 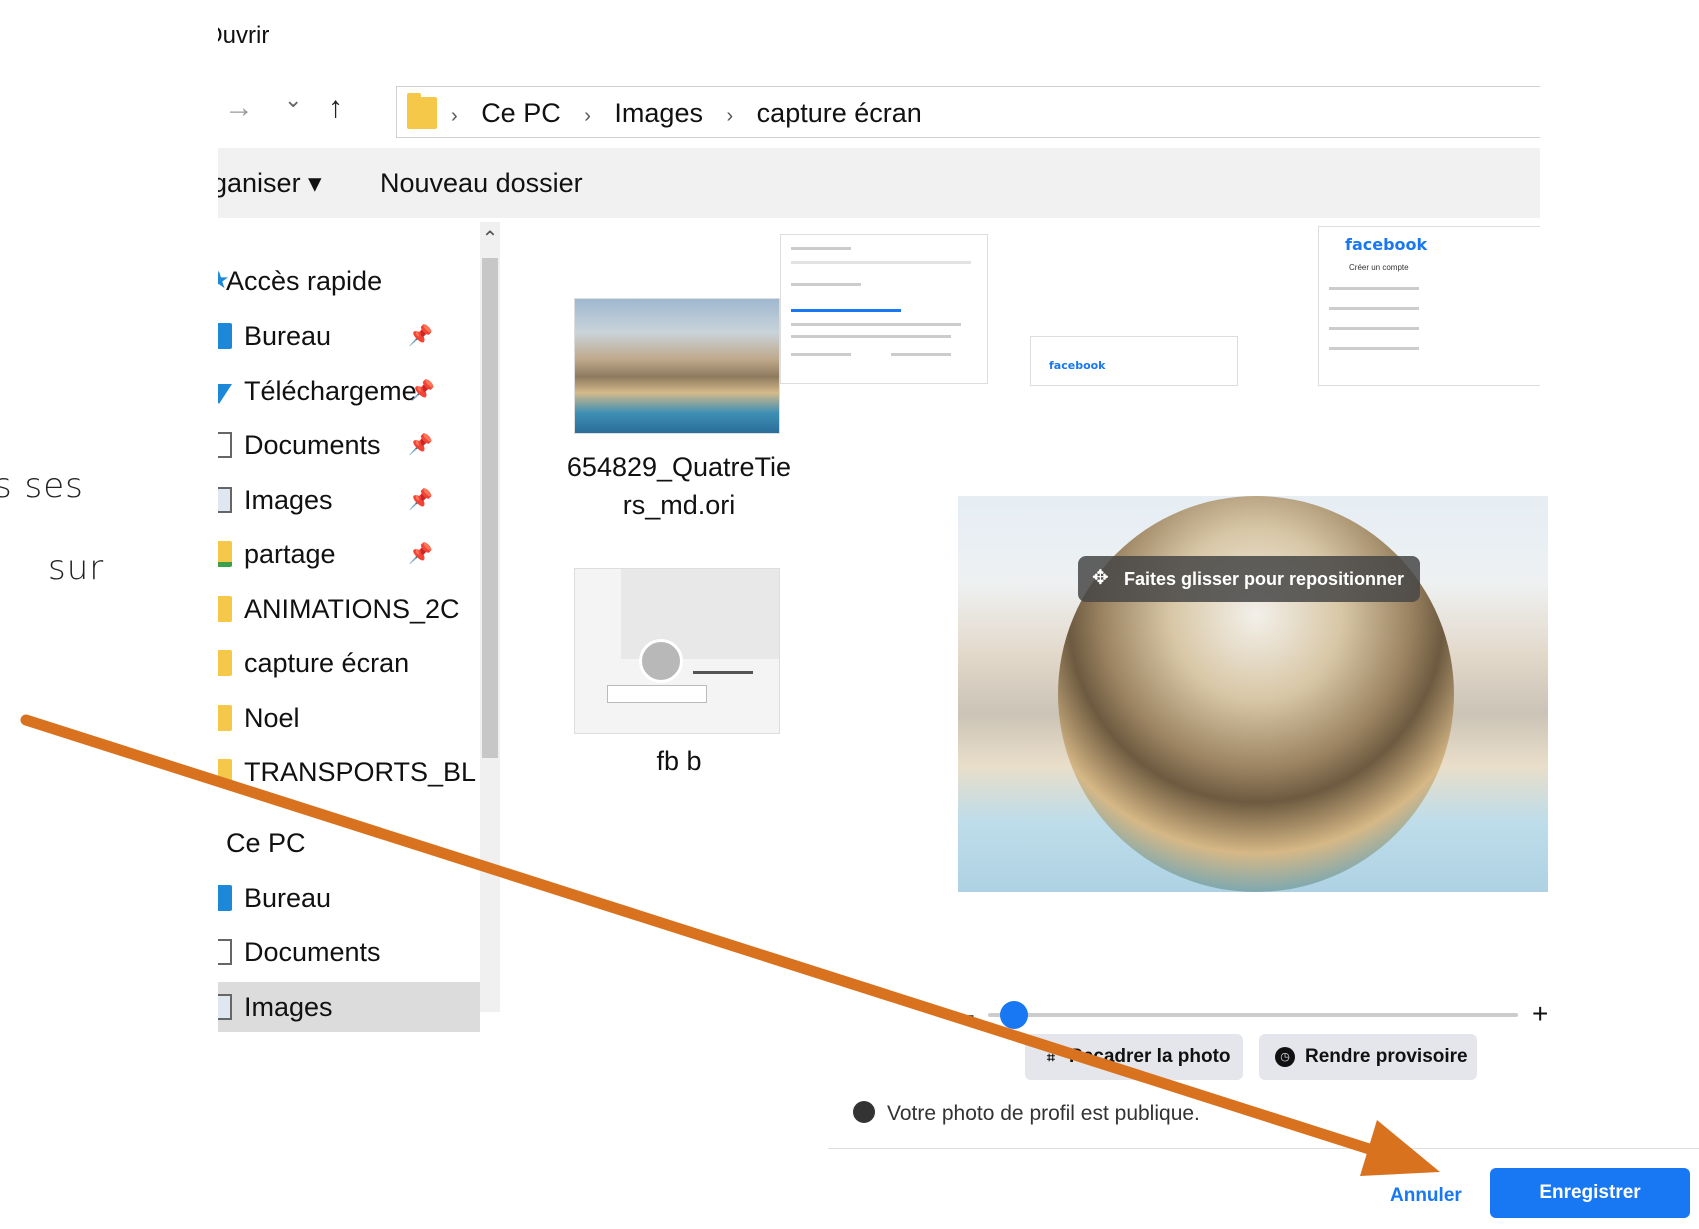 I want to click on breadcrumb-capture-ecran: capture écran, so click(x=839, y=113).